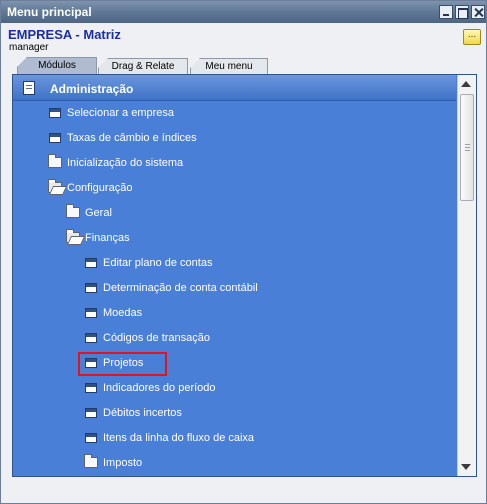 This screenshot has width=487, height=504. What do you see at coordinates (64, 34) in the screenshot?
I see `company-name: EMPRESA - Matriz` at bounding box center [64, 34].